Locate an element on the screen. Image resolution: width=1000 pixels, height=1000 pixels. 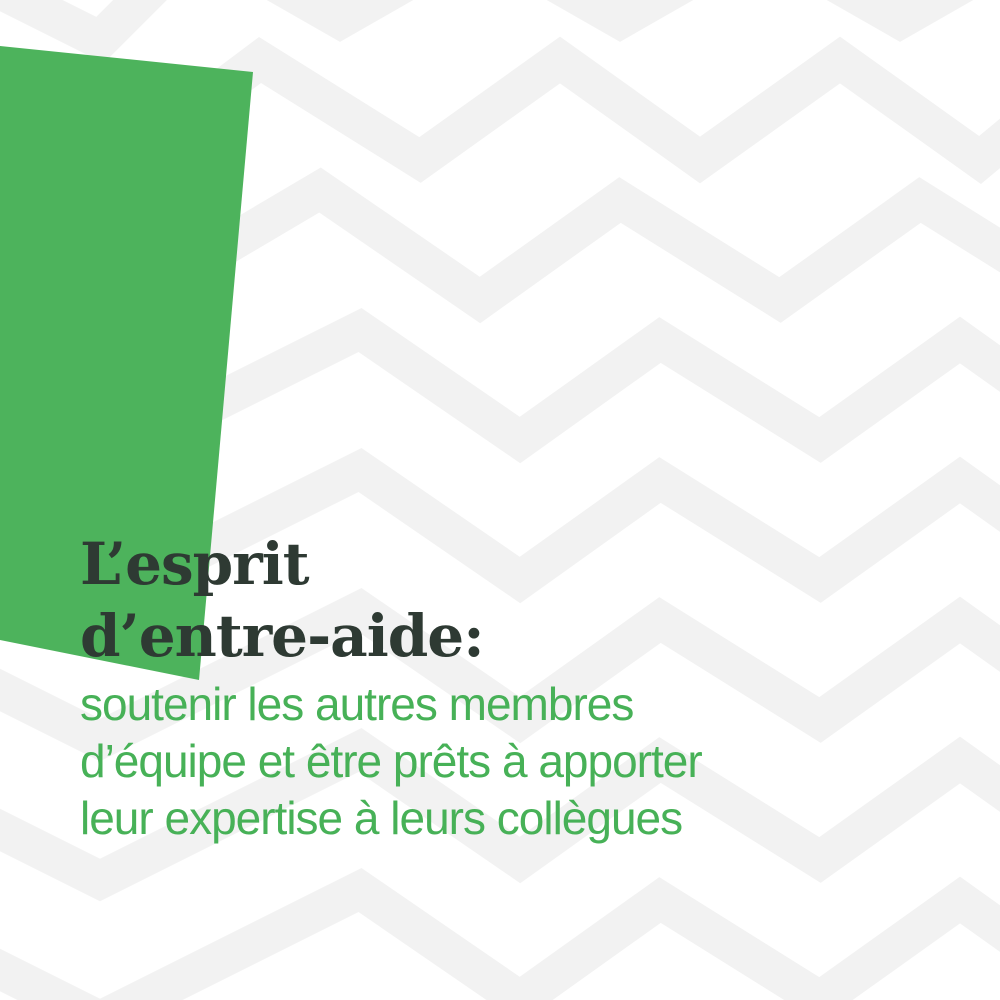
zigzag-stripe is located at coordinates (500, 933).